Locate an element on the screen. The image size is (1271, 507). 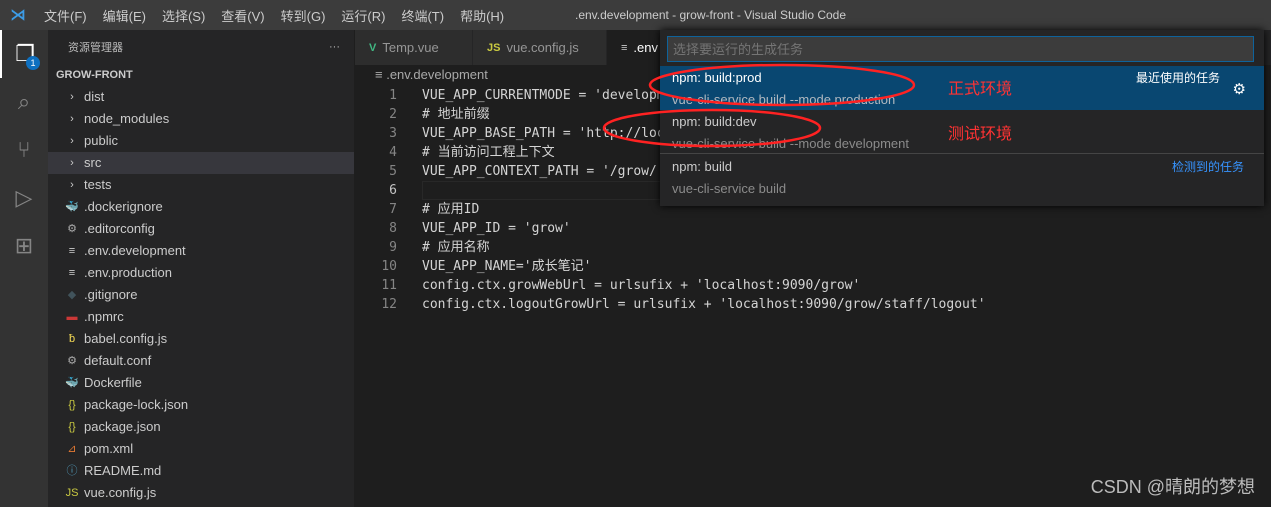
file-item: ƀ babel.config.js is located at coordinates (201, 339).